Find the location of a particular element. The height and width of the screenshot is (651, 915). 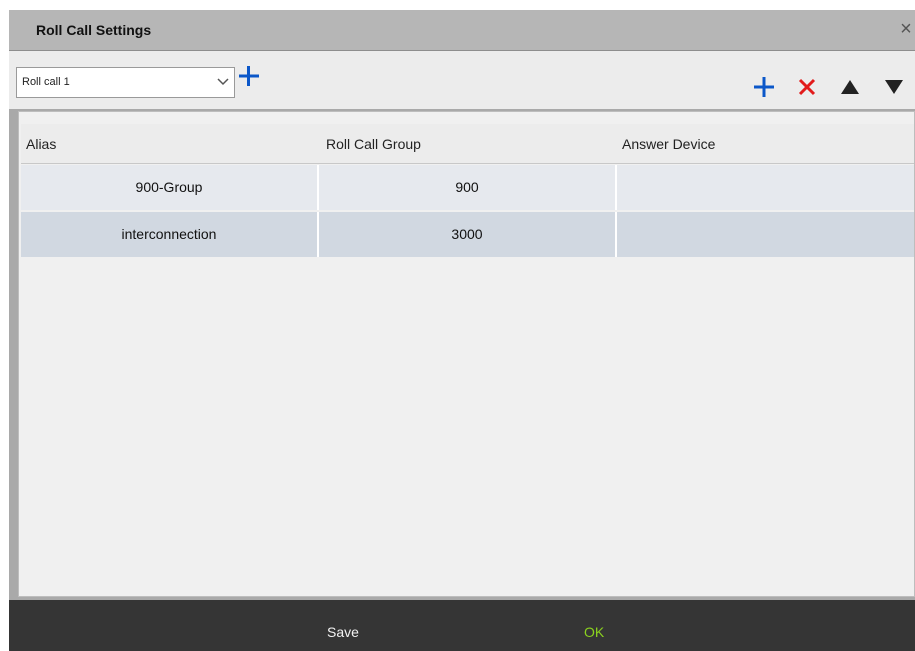

cell-roll-call-group: 900 is located at coordinates (468, 187).